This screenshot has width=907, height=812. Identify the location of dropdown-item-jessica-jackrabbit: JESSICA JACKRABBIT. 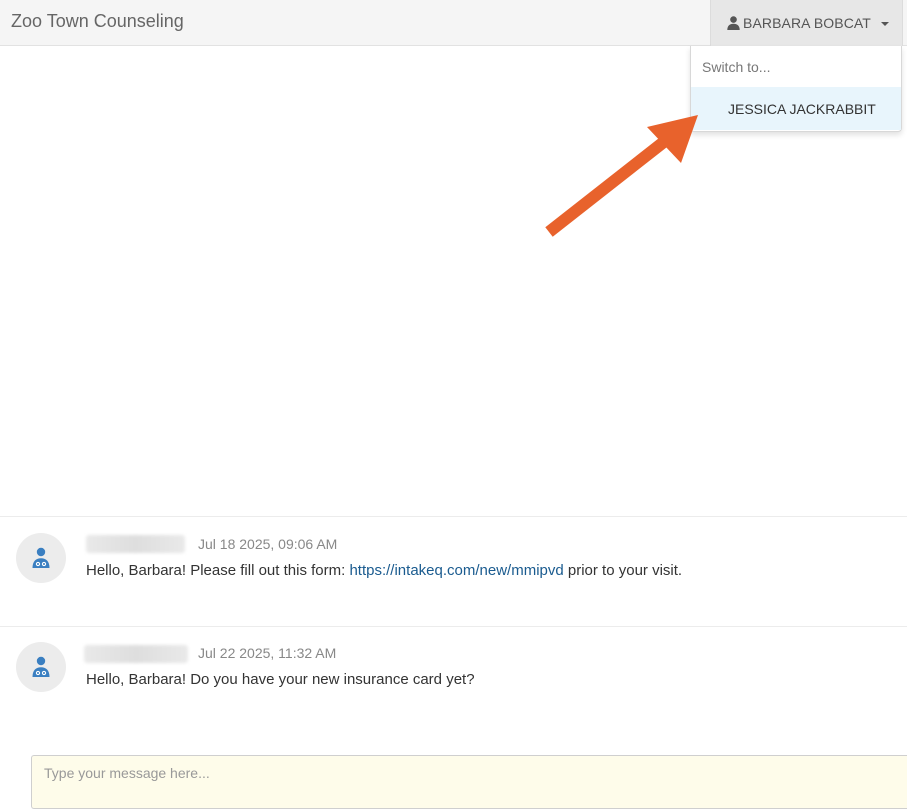
(796, 108).